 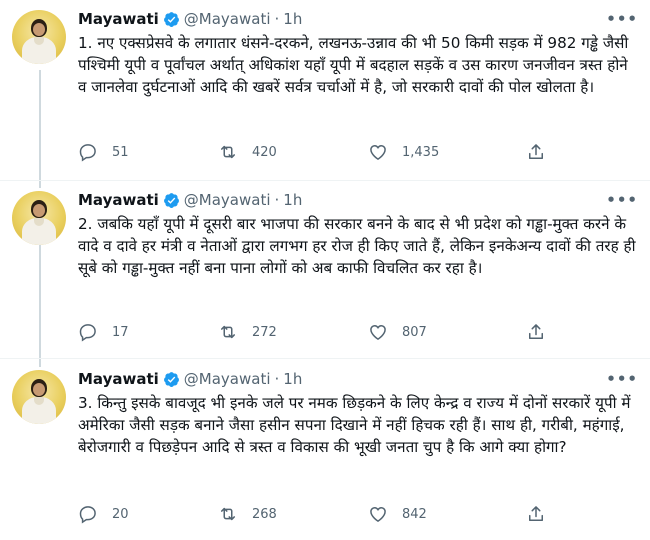 What do you see at coordinates (414, 332) in the screenshot?
I see `like-count: 807` at bounding box center [414, 332].